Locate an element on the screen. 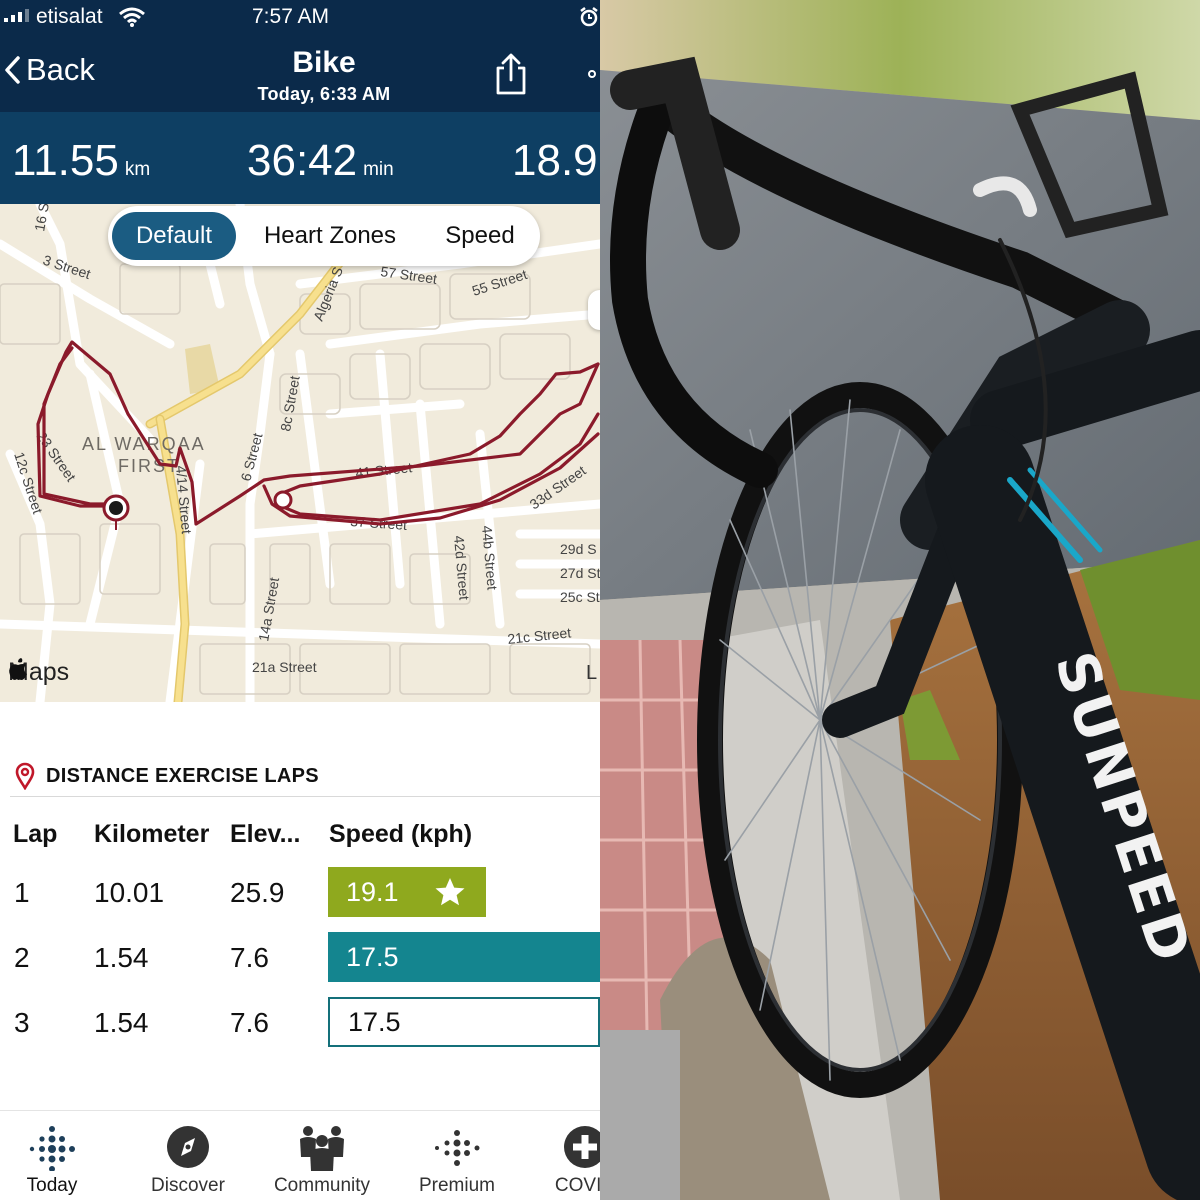 The image size is (1200, 1200). tab-premium: Premium is located at coordinates (457, 1155).